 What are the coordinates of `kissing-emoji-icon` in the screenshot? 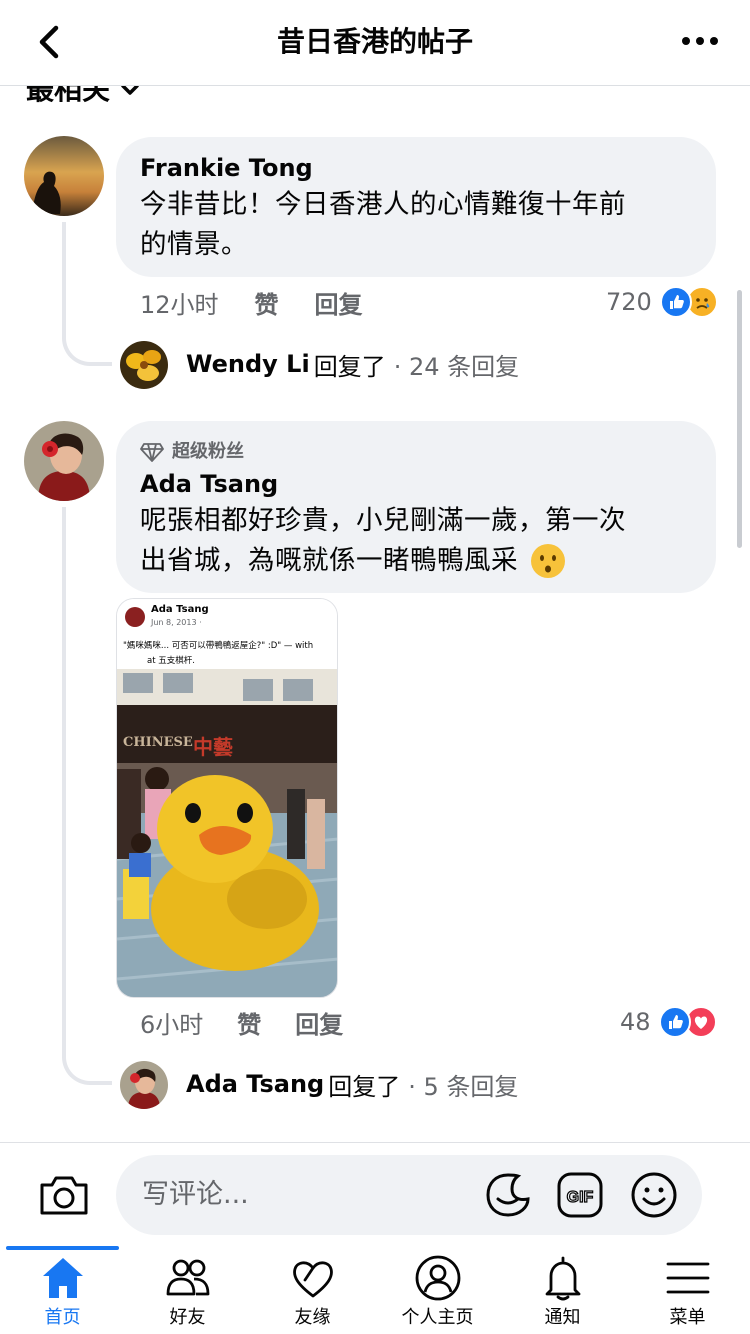 It's located at (548, 561).